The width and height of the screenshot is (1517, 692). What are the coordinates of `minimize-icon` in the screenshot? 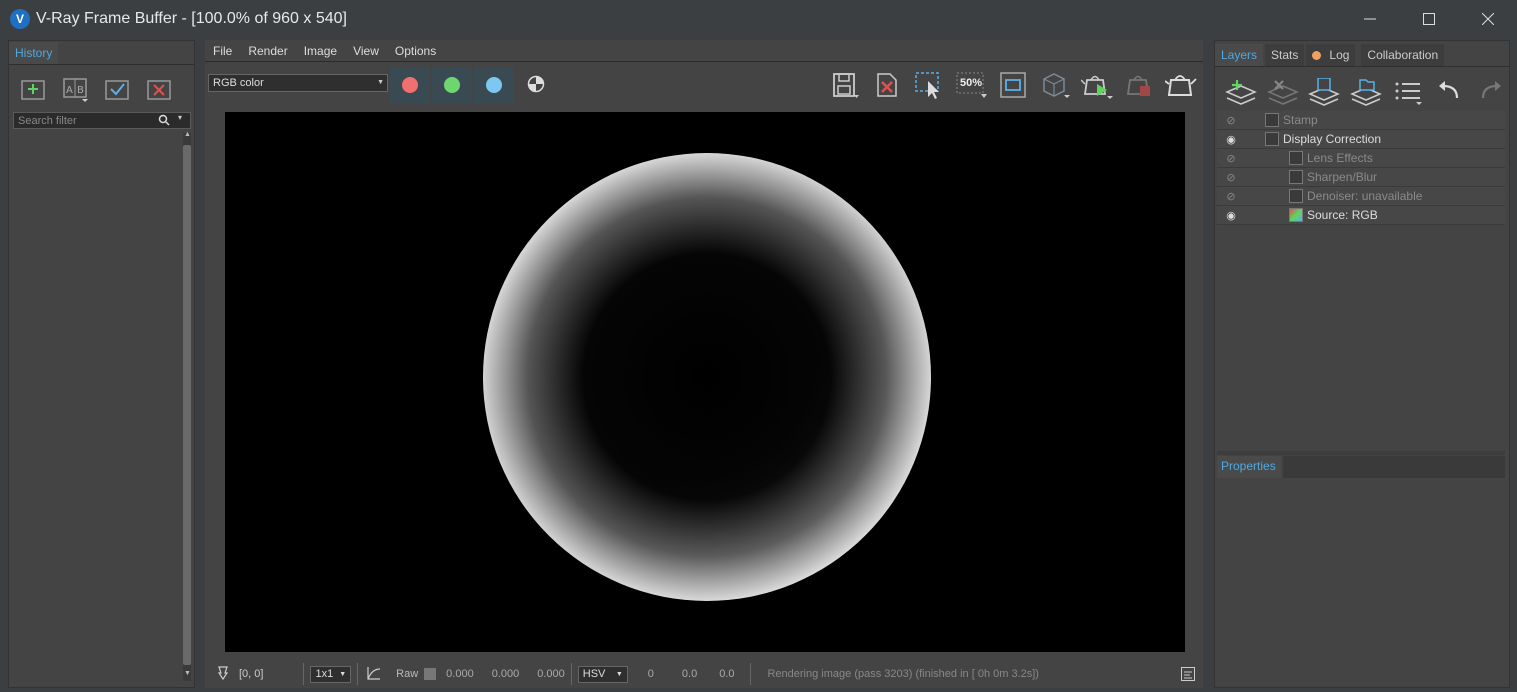 It's located at (1369, 19).